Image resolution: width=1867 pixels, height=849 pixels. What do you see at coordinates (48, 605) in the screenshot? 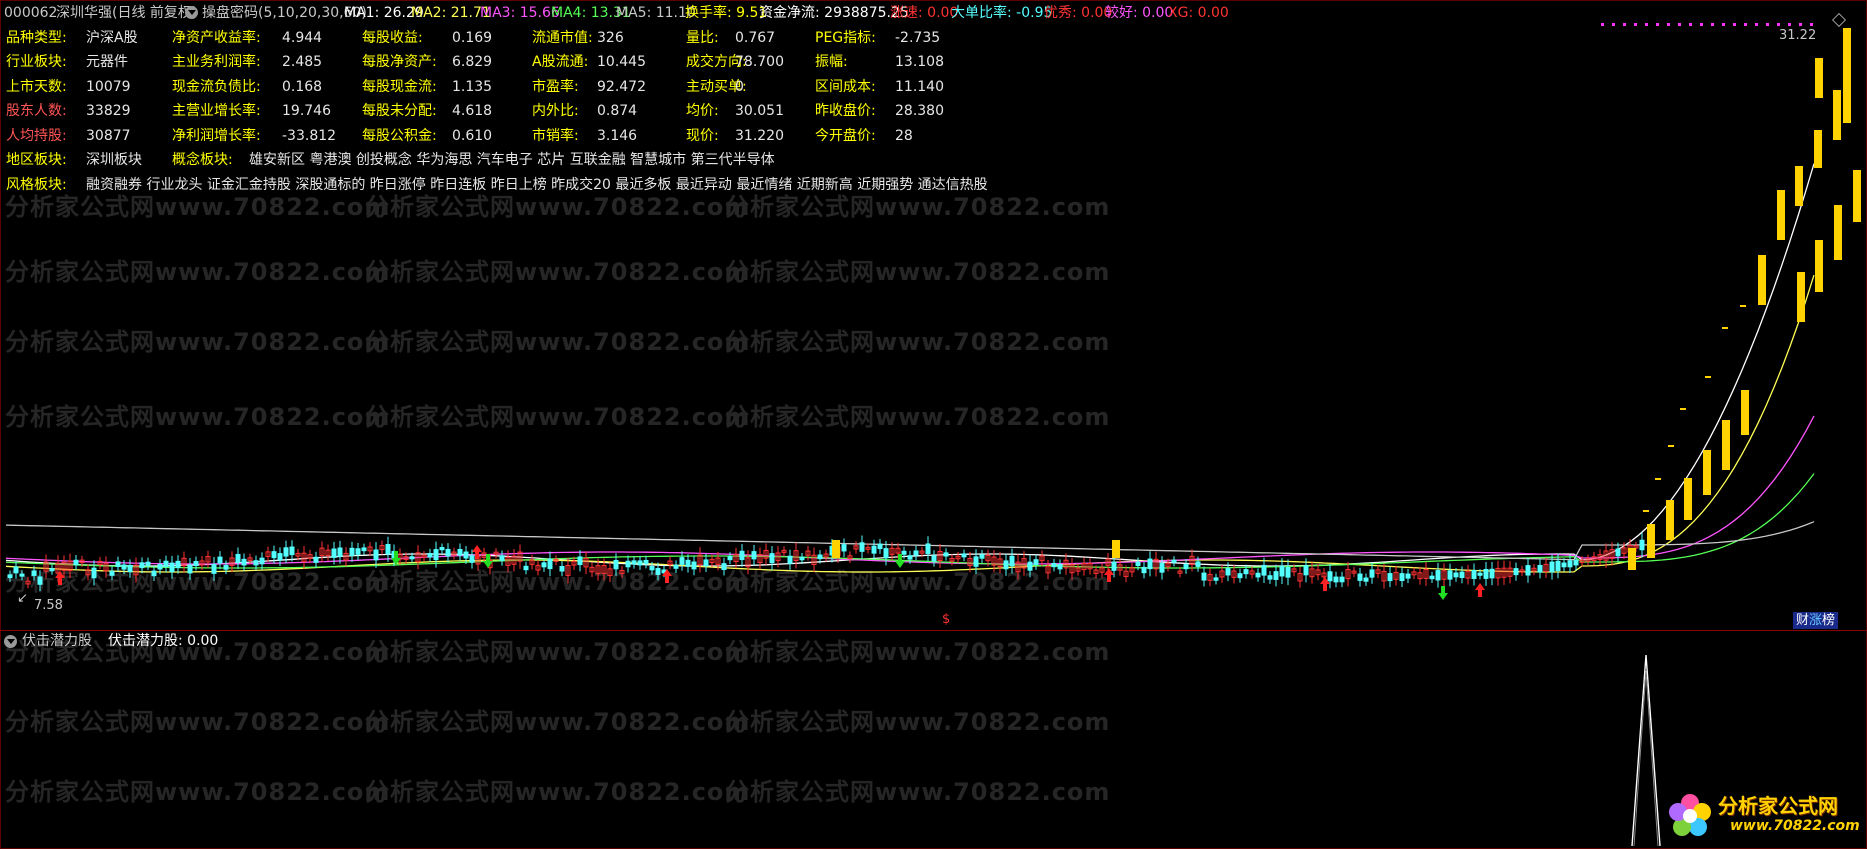
I see `price-low-label: 7.58` at bounding box center [48, 605].